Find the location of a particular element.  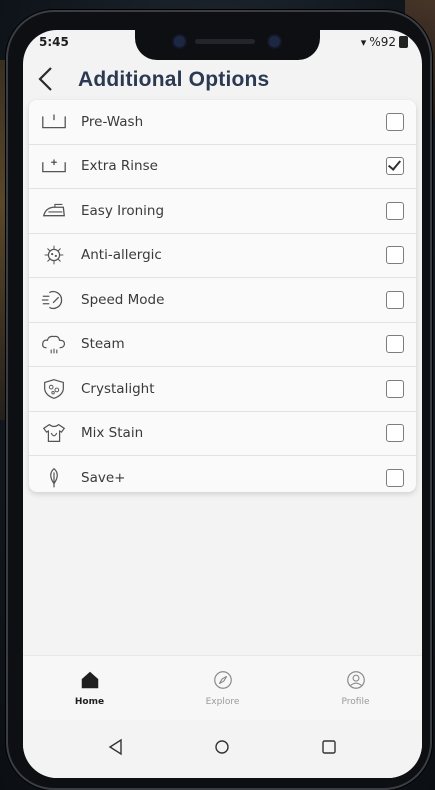

option-label: Speed Mode is located at coordinates (123, 299).